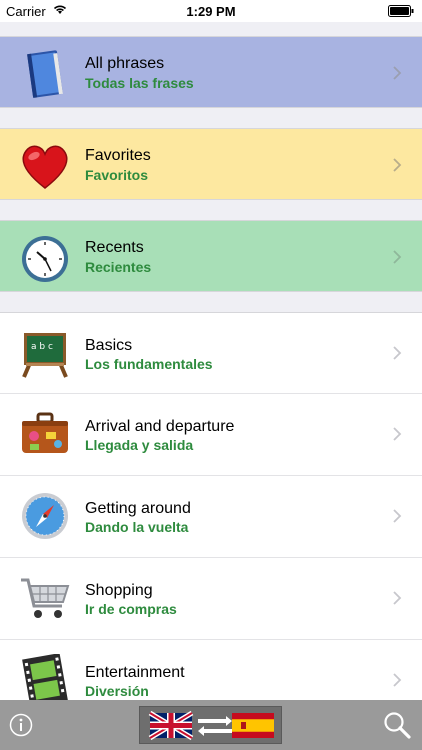  What do you see at coordinates (138, 508) in the screenshot?
I see `row-title: Getting around` at bounding box center [138, 508].